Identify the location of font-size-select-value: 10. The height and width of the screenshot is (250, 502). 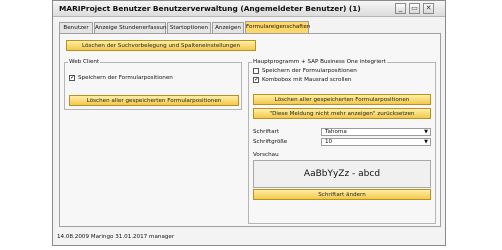
(329, 142).